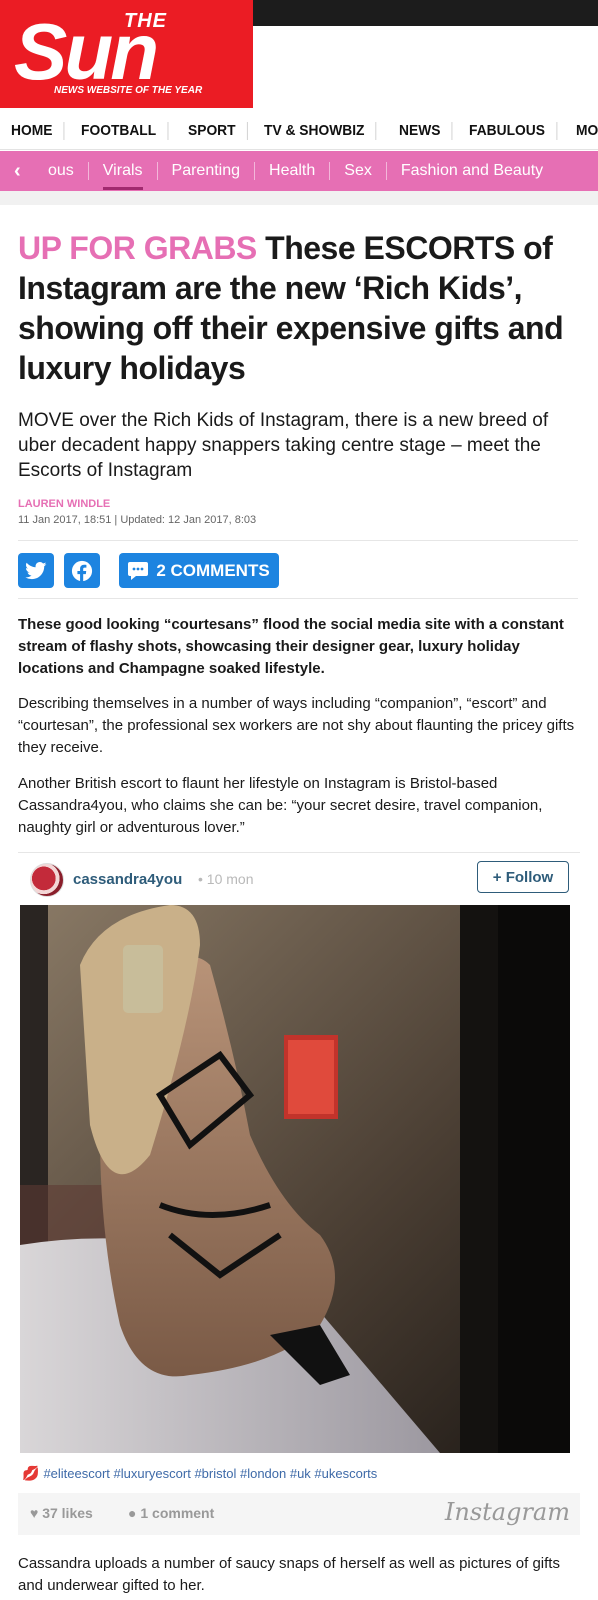 The height and width of the screenshot is (1600, 598). Describe the element at coordinates (299, 198) in the screenshot. I see `section-divider` at that location.